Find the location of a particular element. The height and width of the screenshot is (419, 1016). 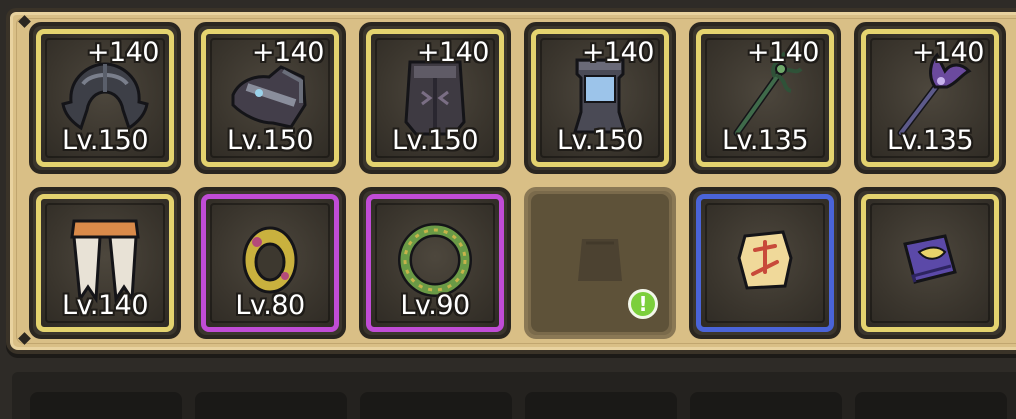

equipment-slot-book is located at coordinates (930, 263).